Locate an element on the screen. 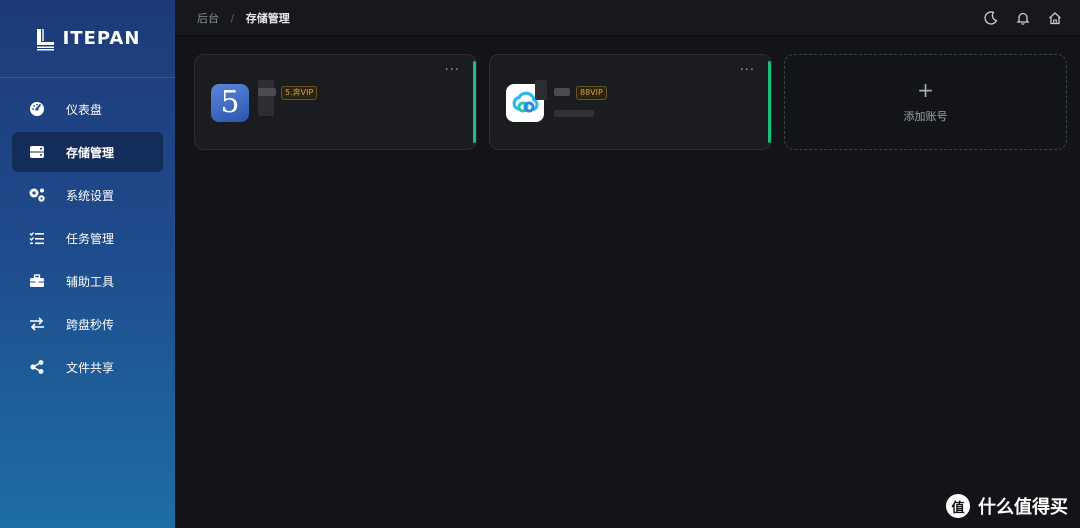  top-actions is located at coordinates (1023, 18).